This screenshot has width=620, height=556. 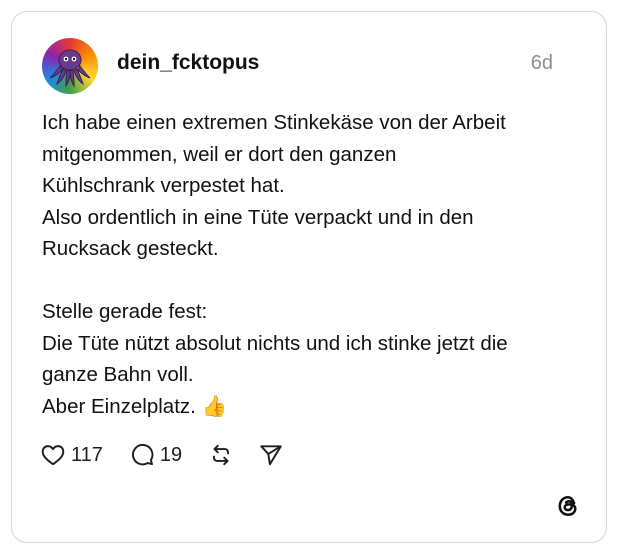 I want to click on reply-count: 19, so click(x=171, y=454).